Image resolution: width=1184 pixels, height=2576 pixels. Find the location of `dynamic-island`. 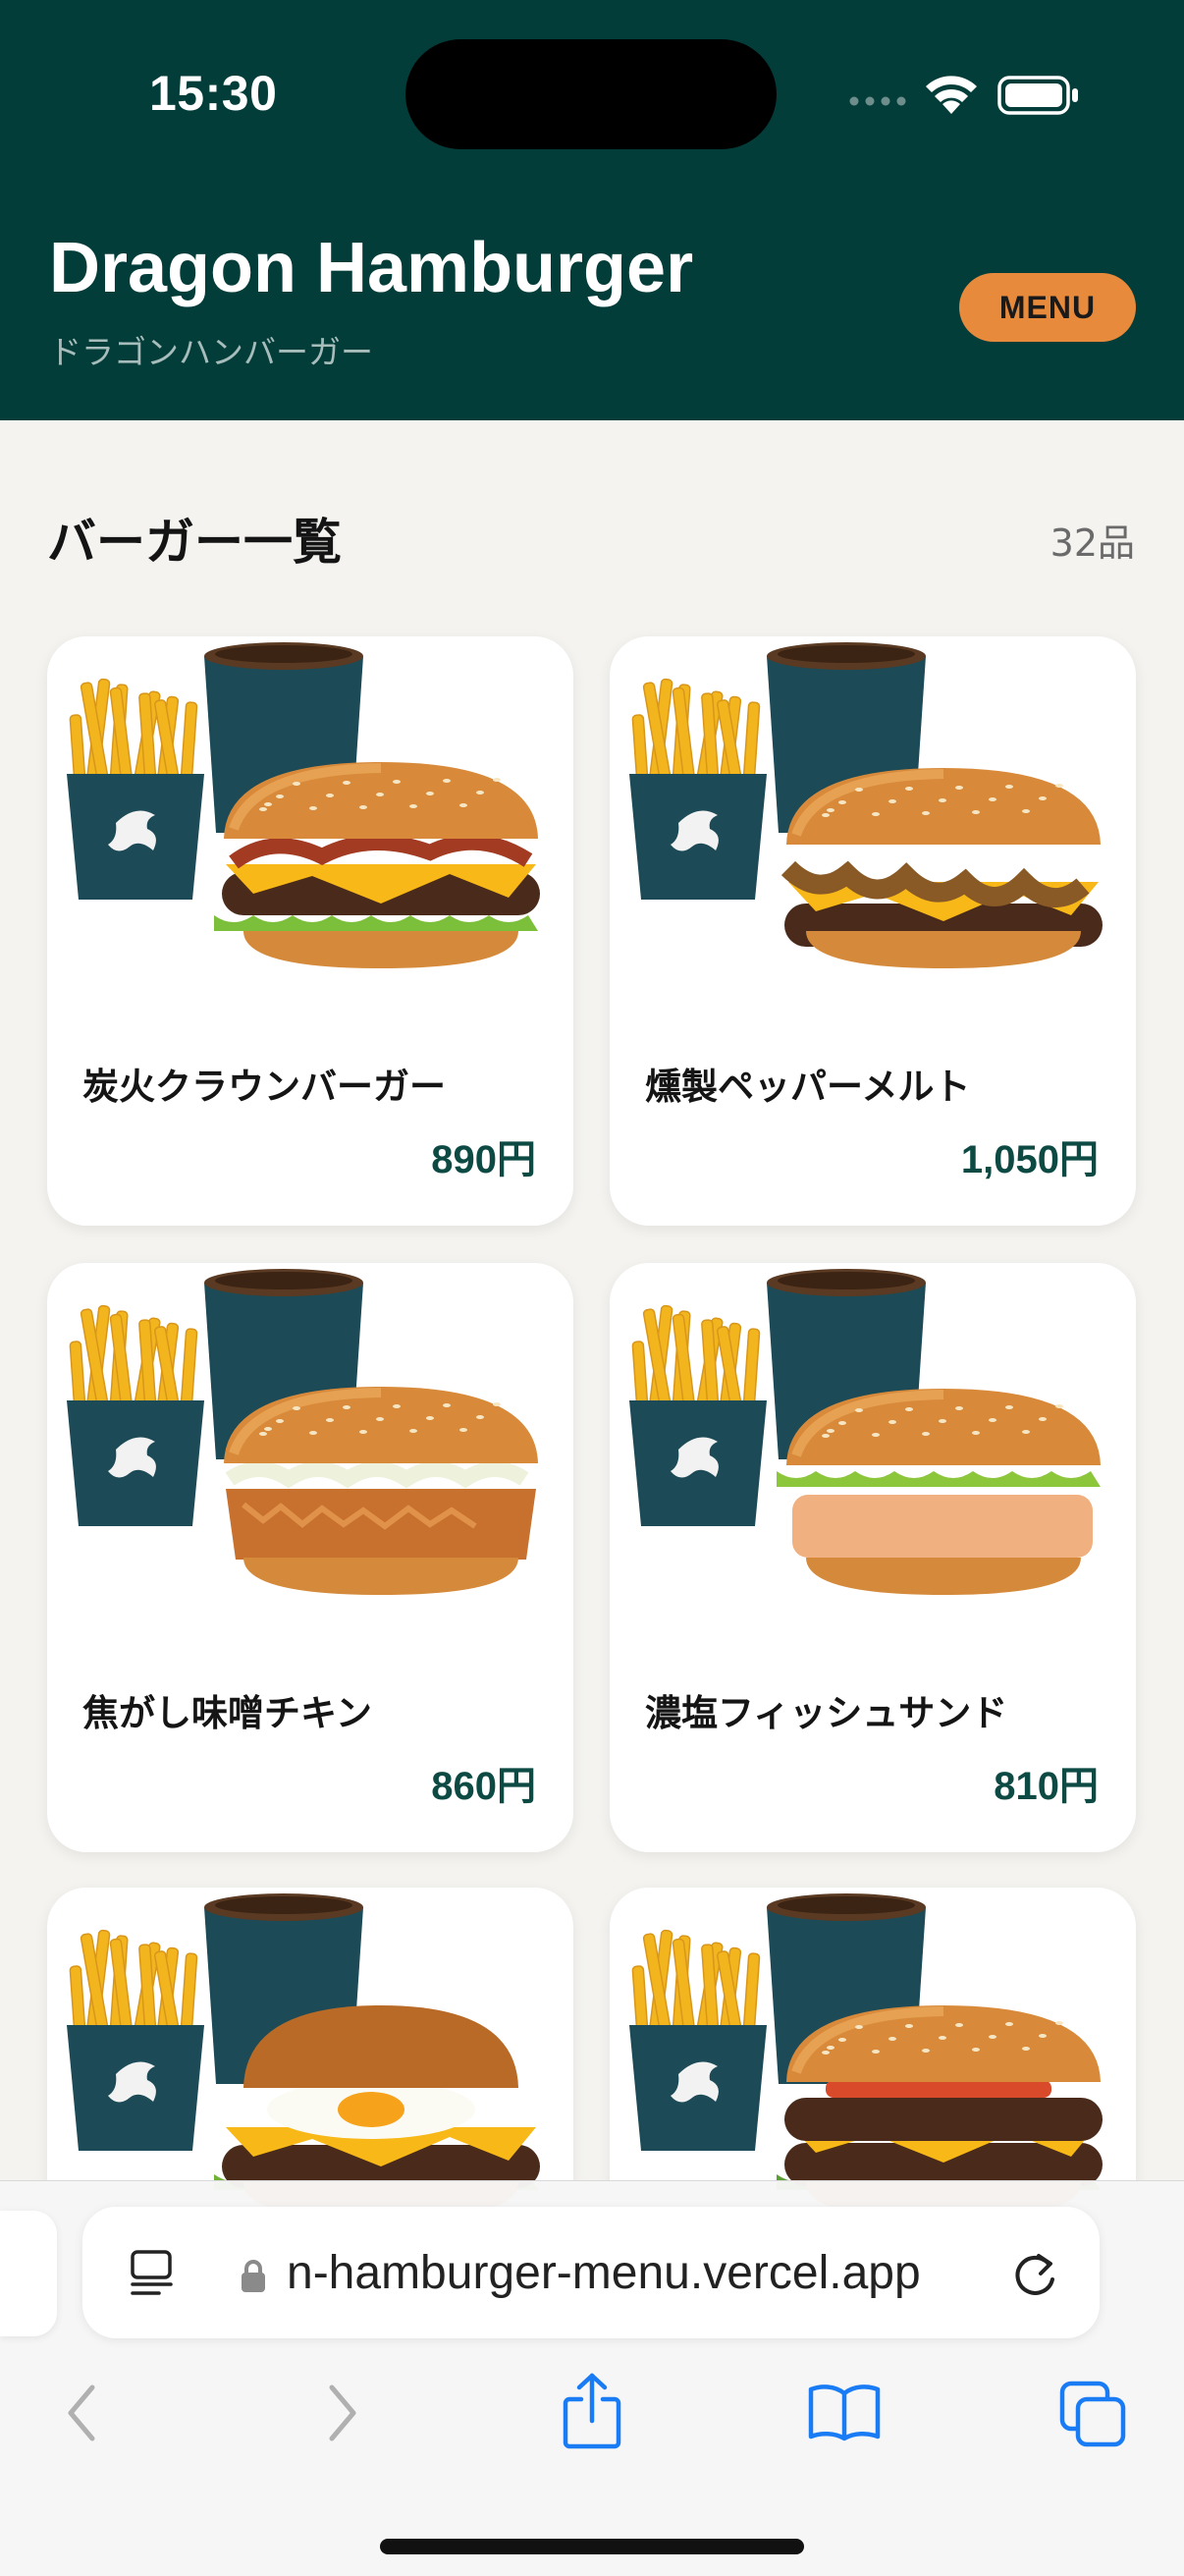

dynamic-island is located at coordinates (591, 94).